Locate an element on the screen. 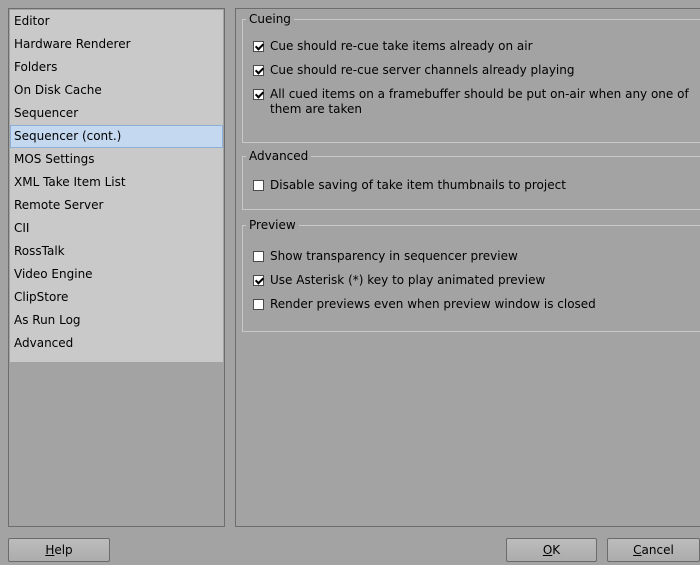  option-show-transparency: Show transparency in sequencer preview is located at coordinates (475, 256).